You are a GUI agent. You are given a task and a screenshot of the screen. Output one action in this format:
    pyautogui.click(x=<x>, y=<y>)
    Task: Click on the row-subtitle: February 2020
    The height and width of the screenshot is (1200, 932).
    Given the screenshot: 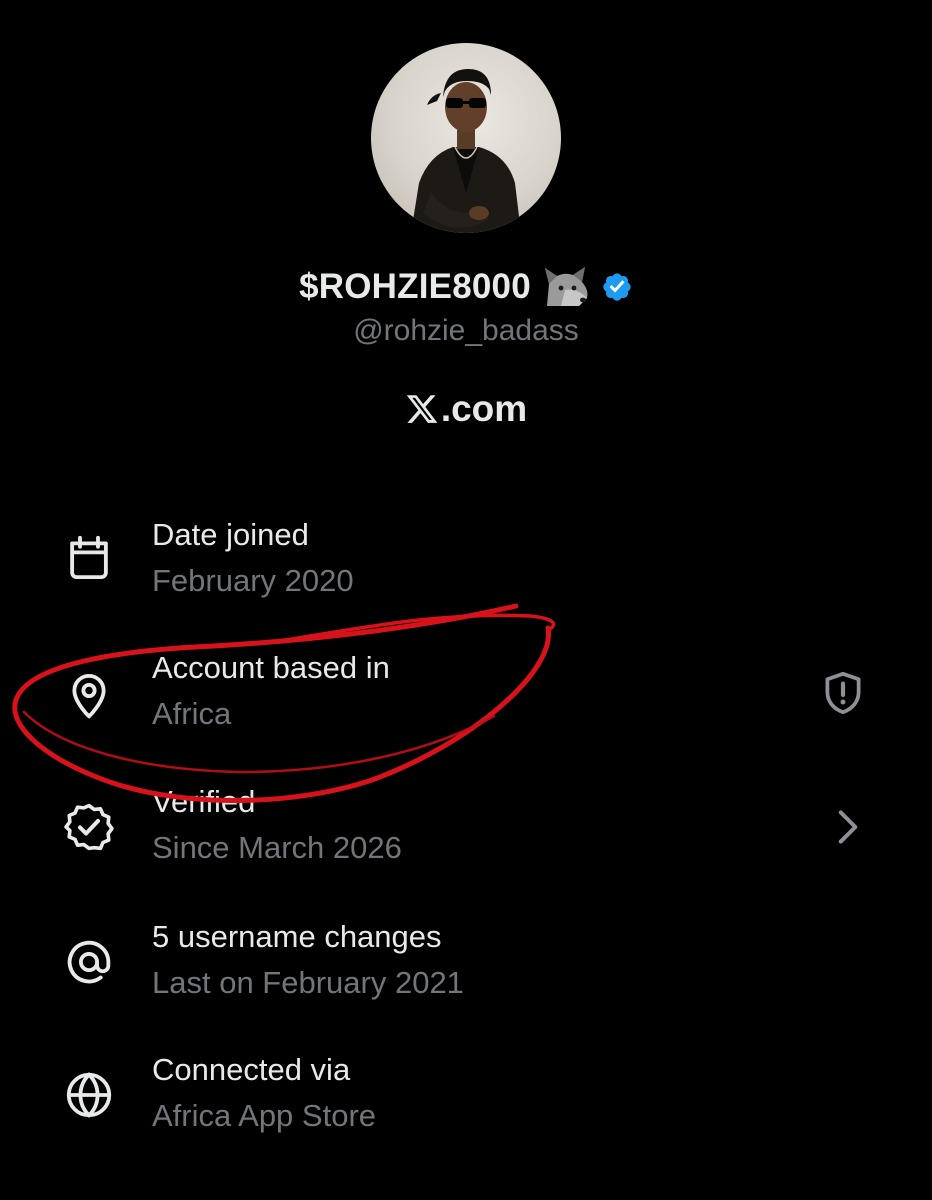 What is the action you would take?
    pyautogui.click(x=253, y=580)
    